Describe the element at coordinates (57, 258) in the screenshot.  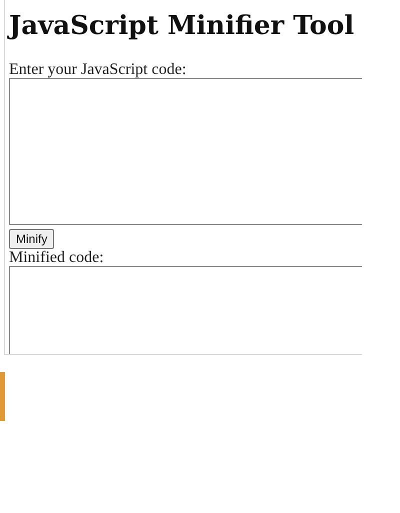
I see `output-label: Minified code:` at that location.